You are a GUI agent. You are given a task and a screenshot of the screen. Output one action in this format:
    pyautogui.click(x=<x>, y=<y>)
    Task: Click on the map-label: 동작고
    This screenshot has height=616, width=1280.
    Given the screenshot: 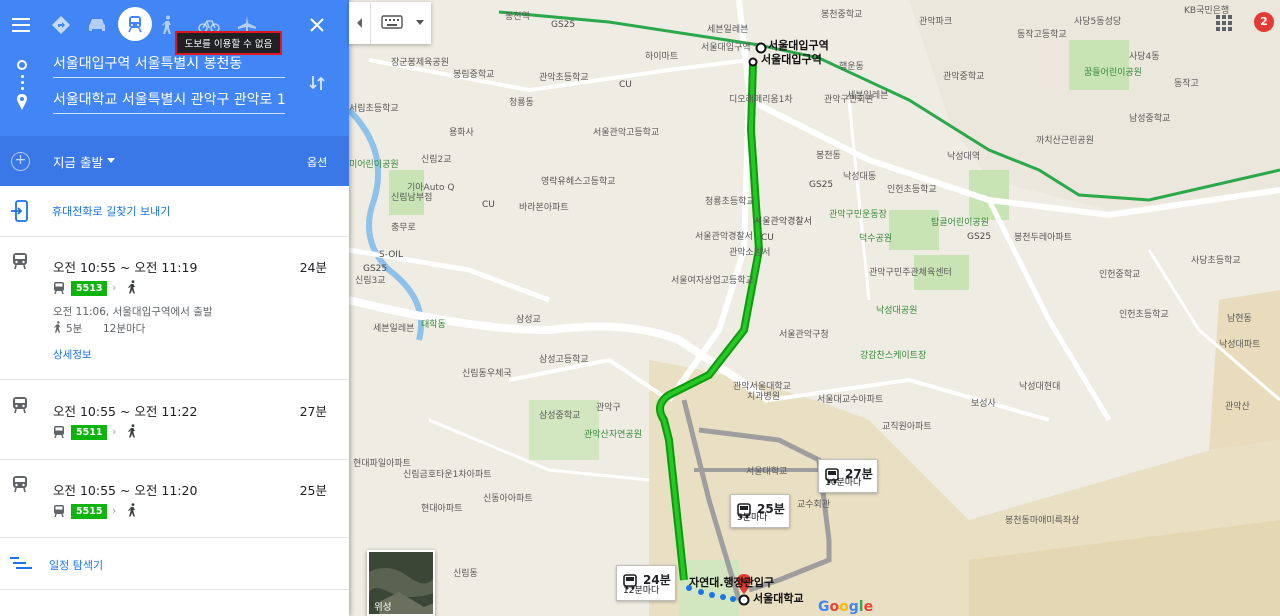 What is the action you would take?
    pyautogui.click(x=1186, y=84)
    